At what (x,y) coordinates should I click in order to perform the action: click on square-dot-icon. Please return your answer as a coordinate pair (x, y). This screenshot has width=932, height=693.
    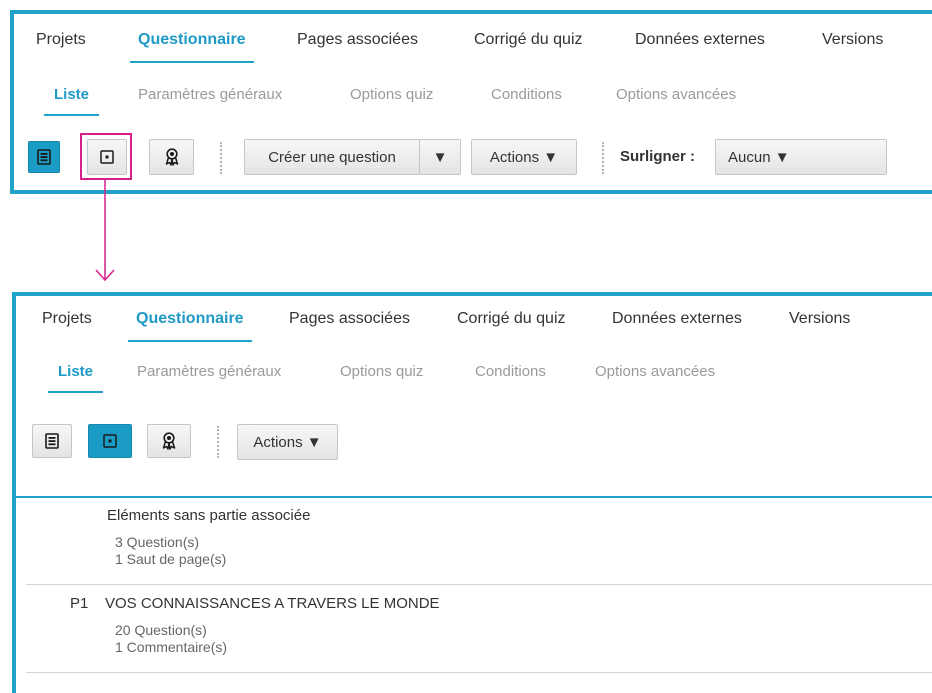
    Looking at the image, I should click on (110, 441).